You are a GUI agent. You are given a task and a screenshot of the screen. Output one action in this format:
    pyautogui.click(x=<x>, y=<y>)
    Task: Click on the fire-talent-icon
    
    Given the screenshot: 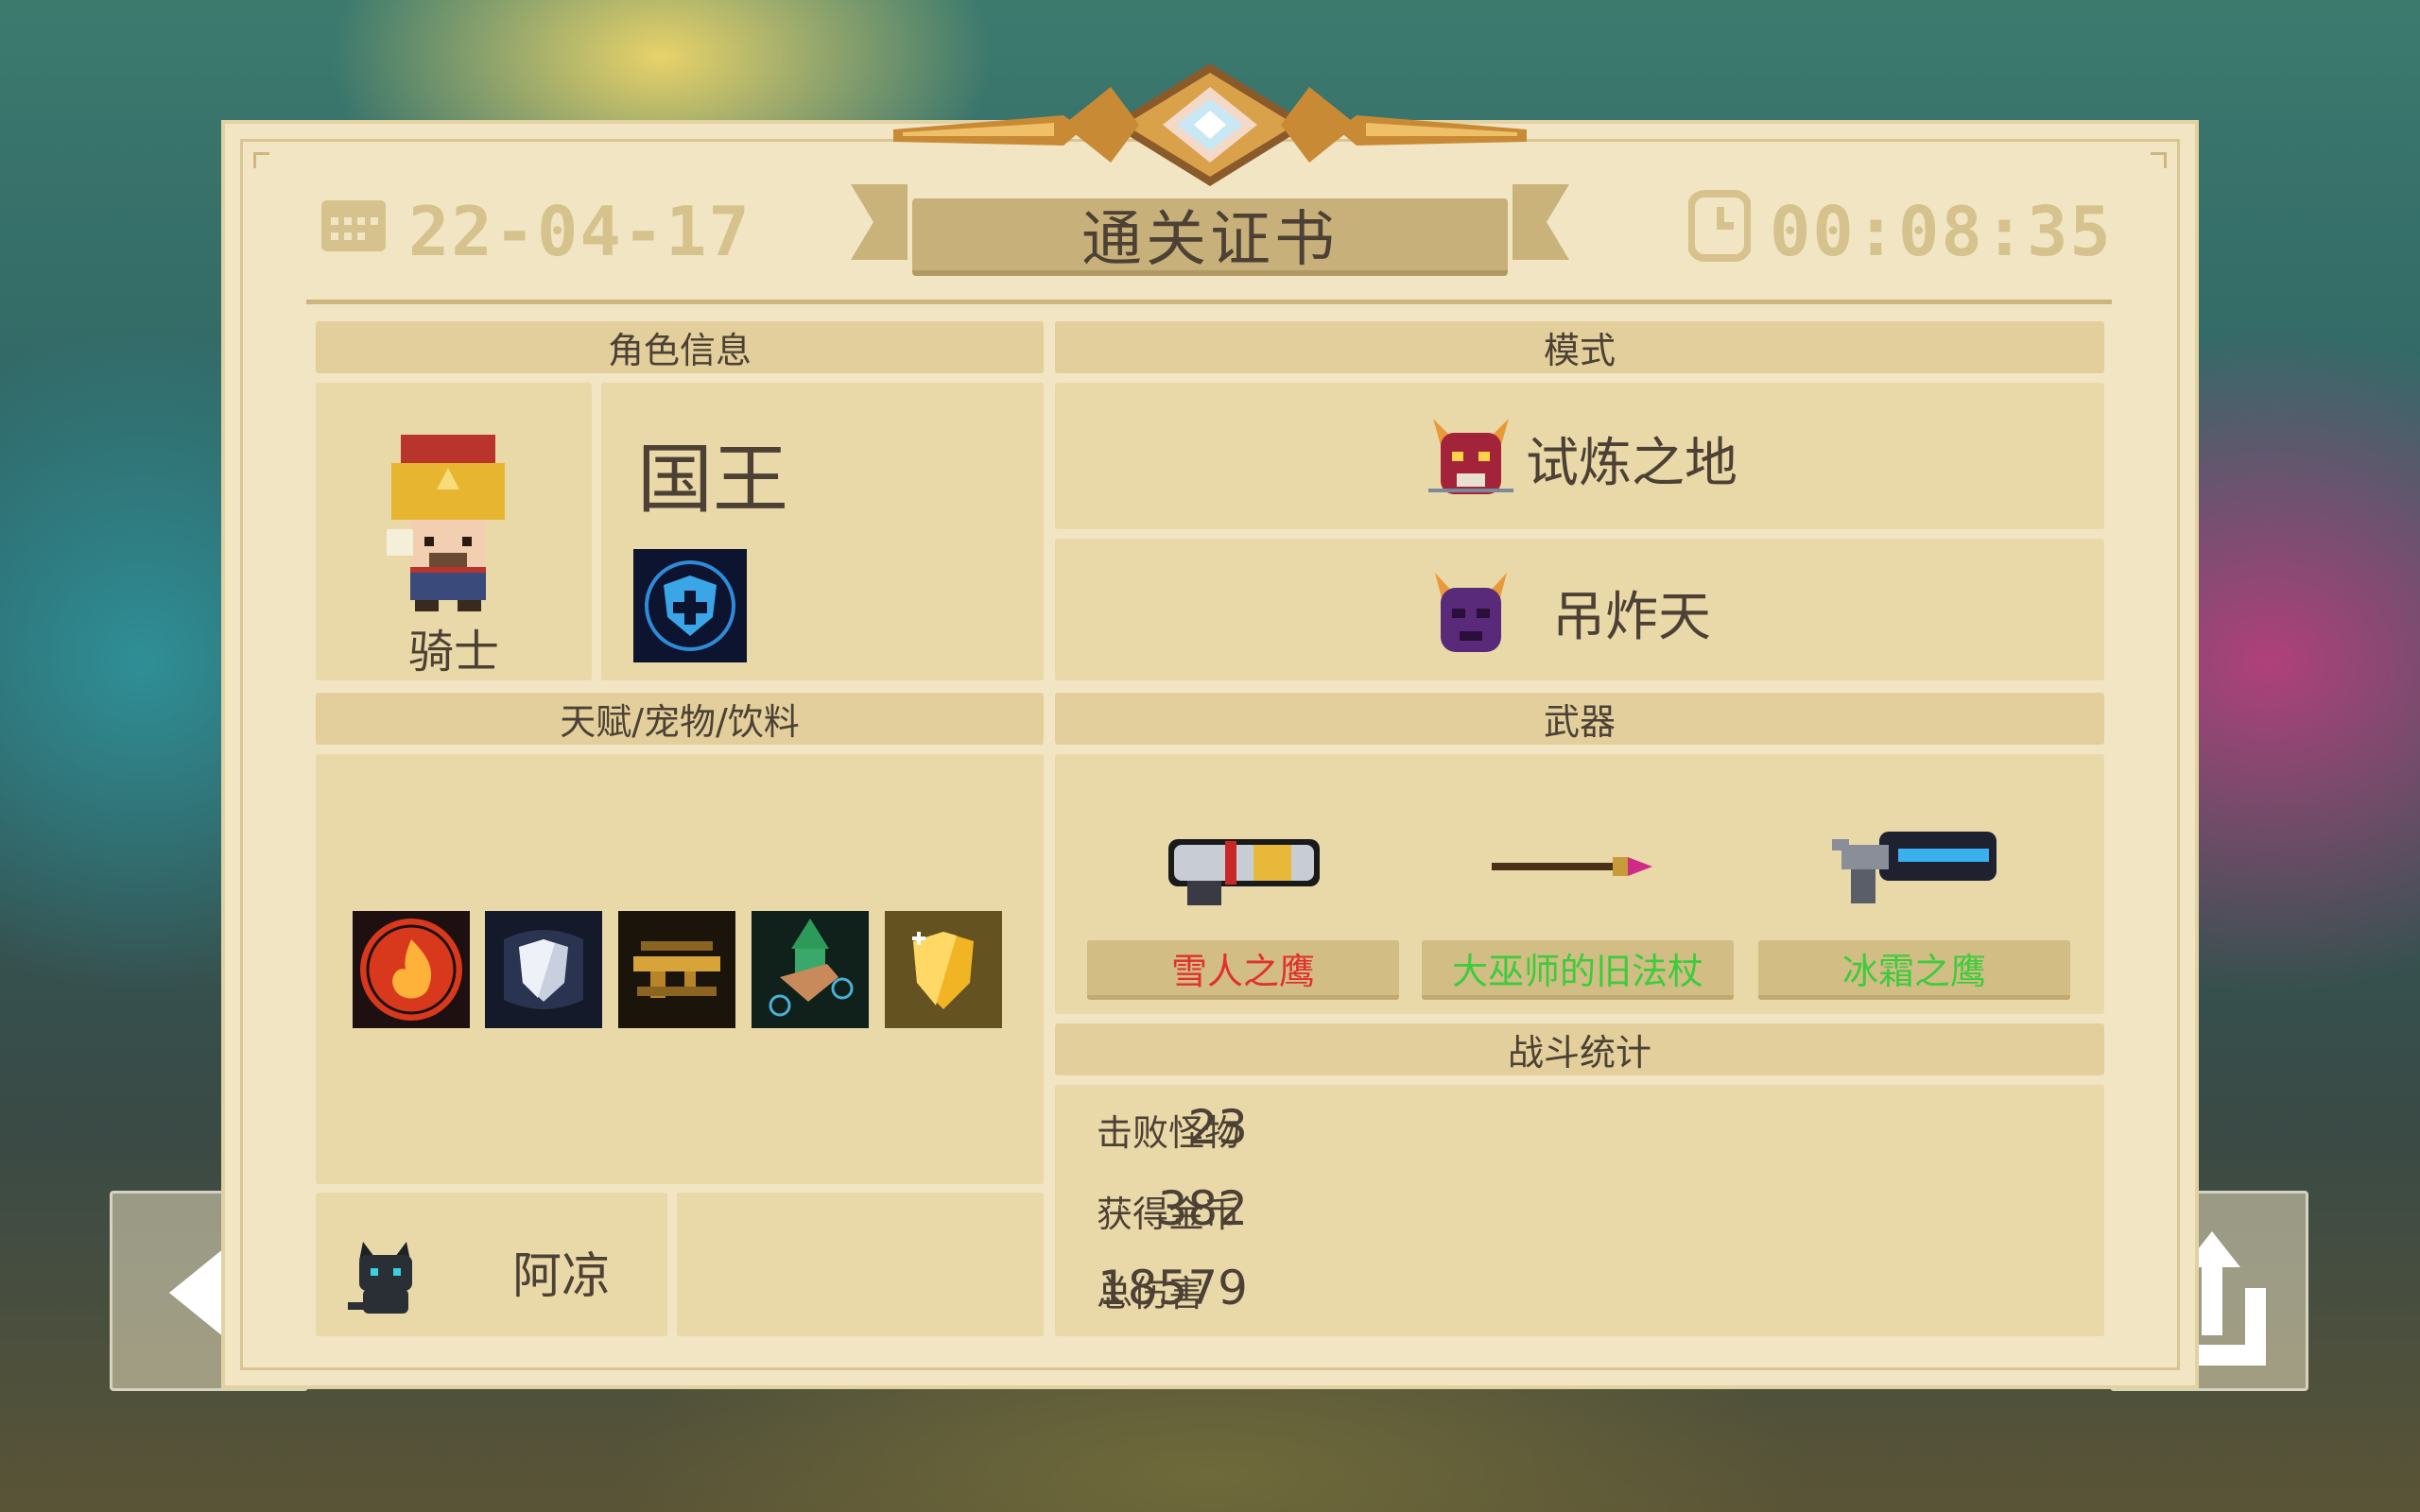 What is the action you would take?
    pyautogui.click(x=411, y=969)
    